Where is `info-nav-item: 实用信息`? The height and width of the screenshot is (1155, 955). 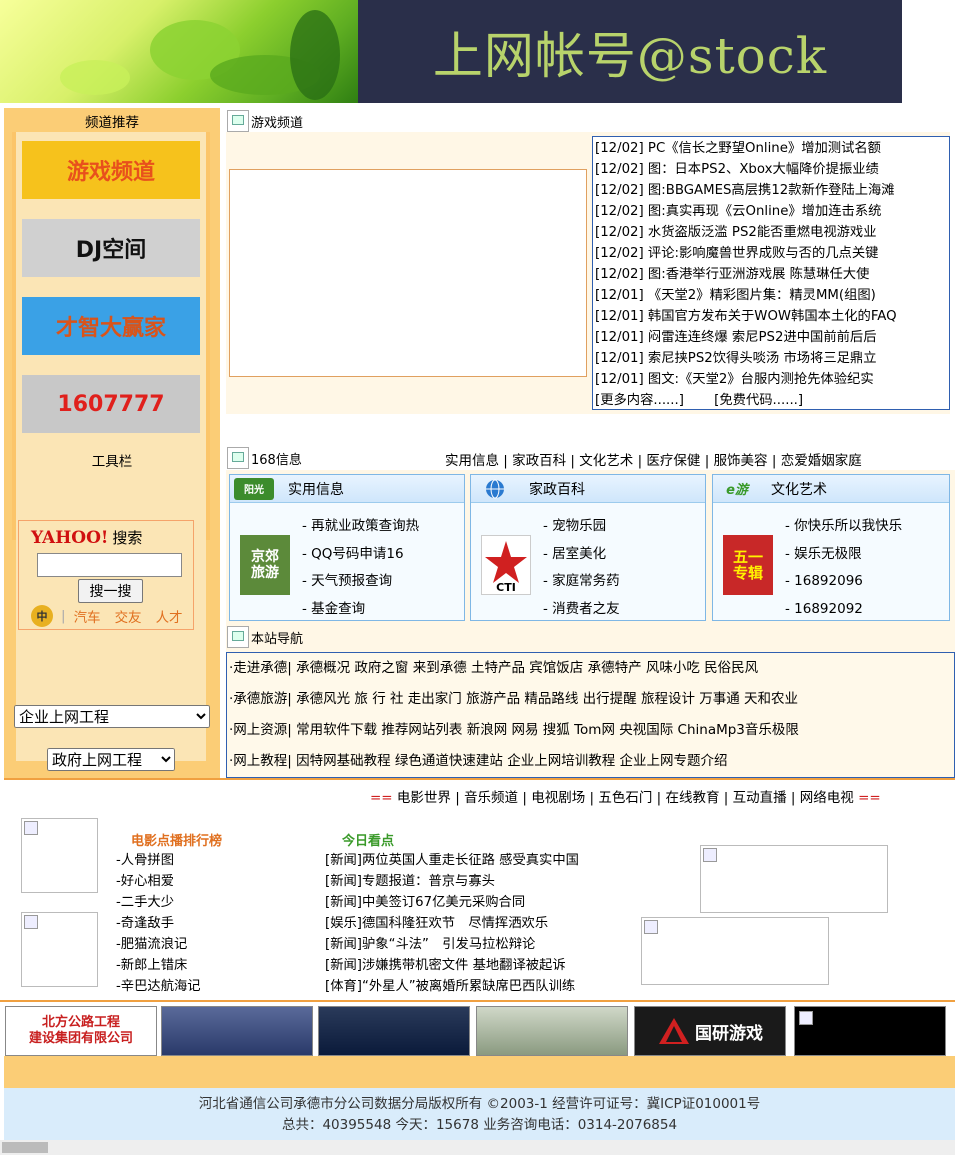 info-nav-item: 实用信息 is located at coordinates (472, 461).